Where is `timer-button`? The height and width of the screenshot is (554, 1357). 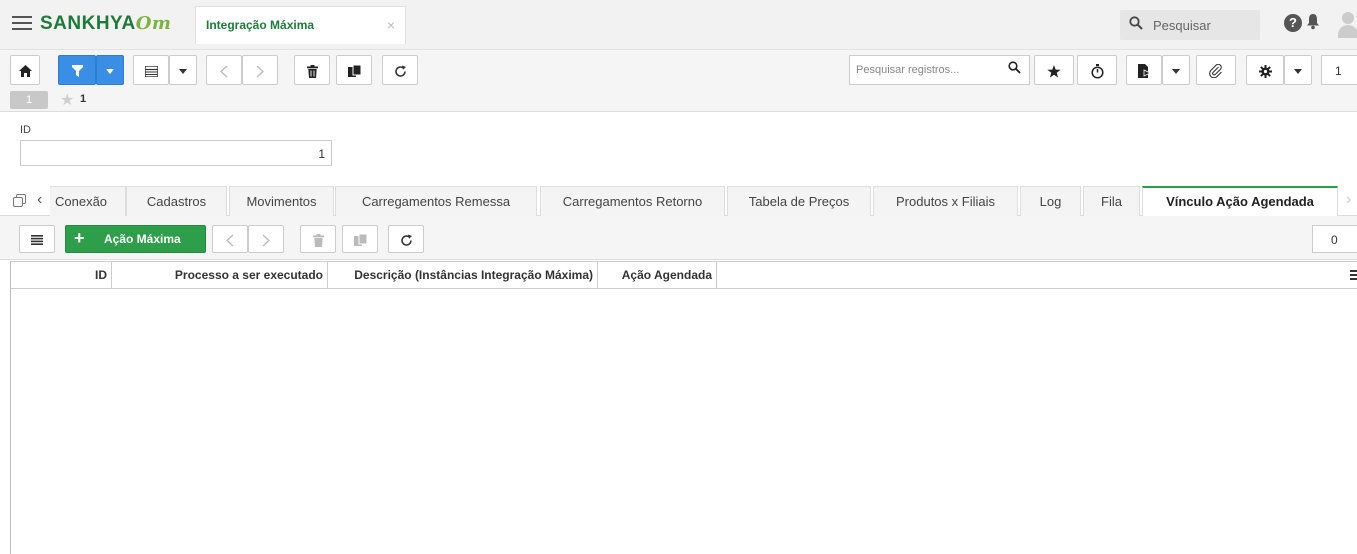 timer-button is located at coordinates (1097, 70).